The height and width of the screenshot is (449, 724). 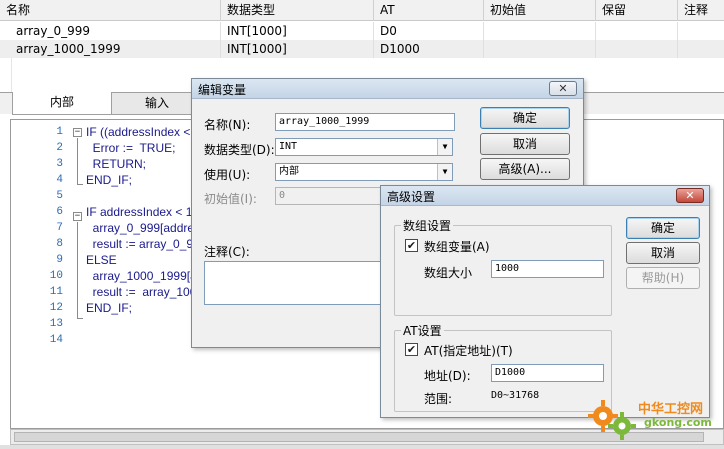 I want to click on line-number: 5, so click(x=59, y=196).